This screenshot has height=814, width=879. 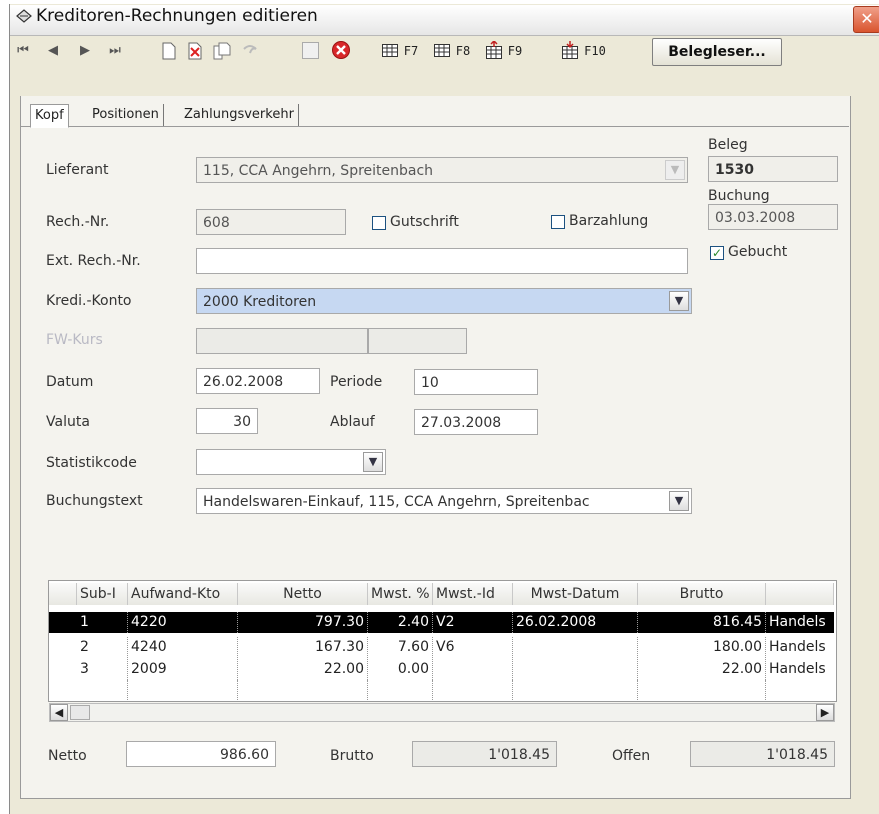 What do you see at coordinates (352, 756) in the screenshot?
I see `brutto-total-label: Brutto` at bounding box center [352, 756].